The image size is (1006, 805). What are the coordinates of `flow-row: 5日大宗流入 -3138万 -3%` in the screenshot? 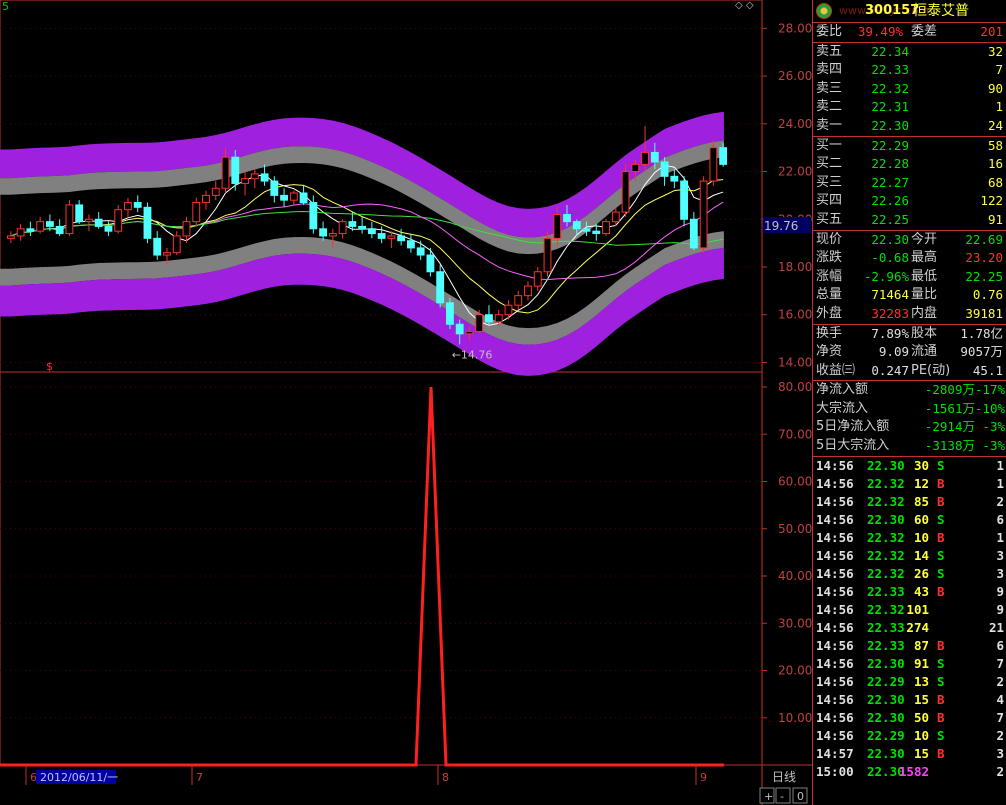 It's located at (909, 446).